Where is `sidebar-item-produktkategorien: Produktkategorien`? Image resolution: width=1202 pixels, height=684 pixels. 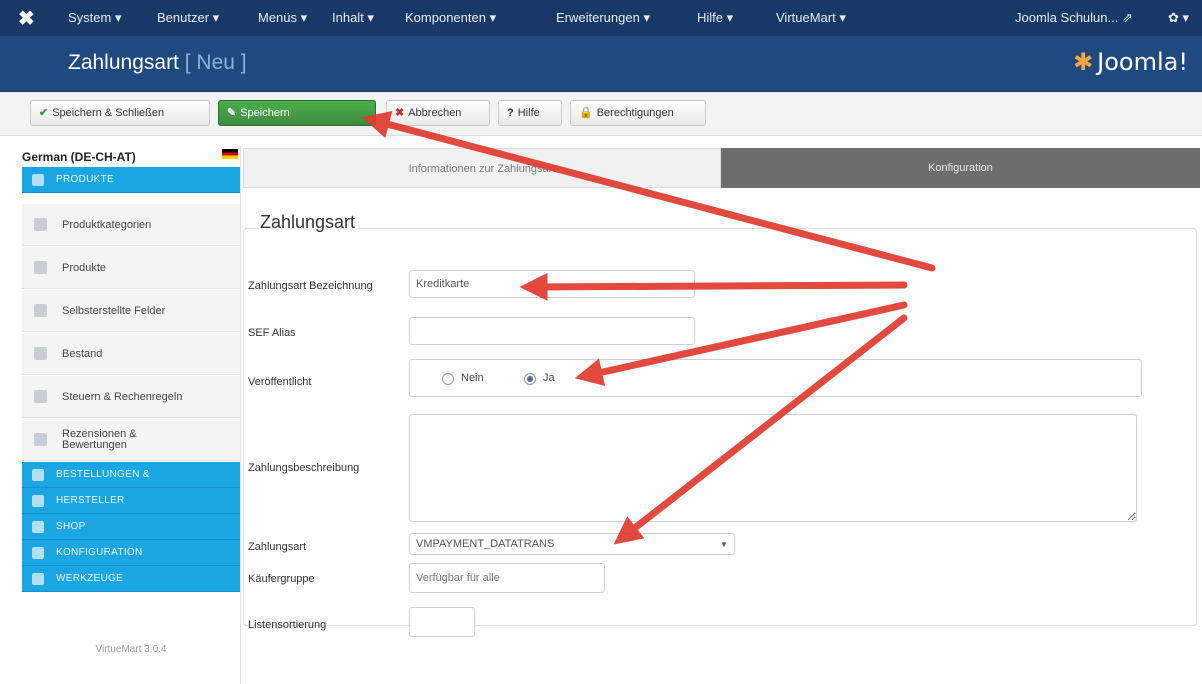 sidebar-item-produktkategorien: Produktkategorien is located at coordinates (131, 225).